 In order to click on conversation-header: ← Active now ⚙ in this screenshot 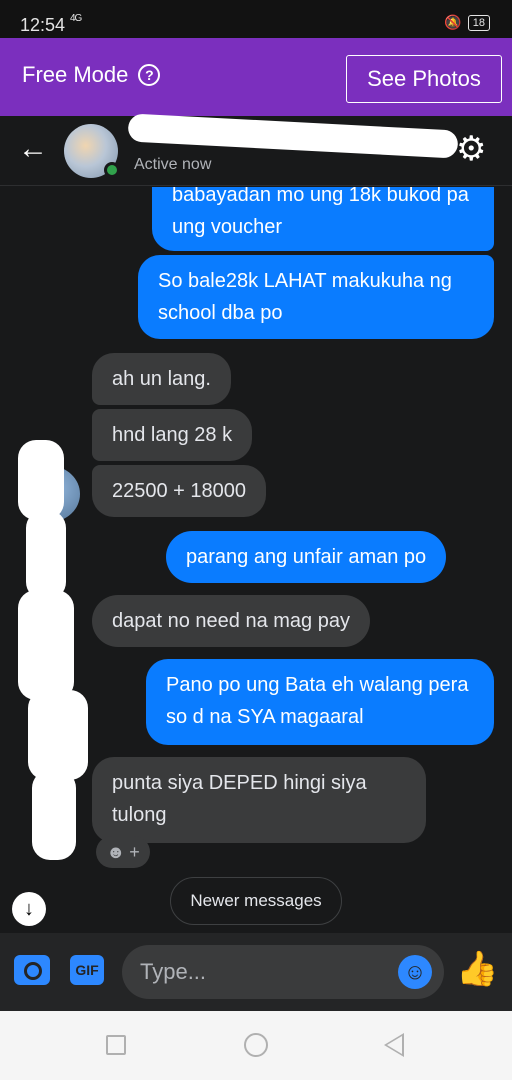, I will do `click(256, 149)`.